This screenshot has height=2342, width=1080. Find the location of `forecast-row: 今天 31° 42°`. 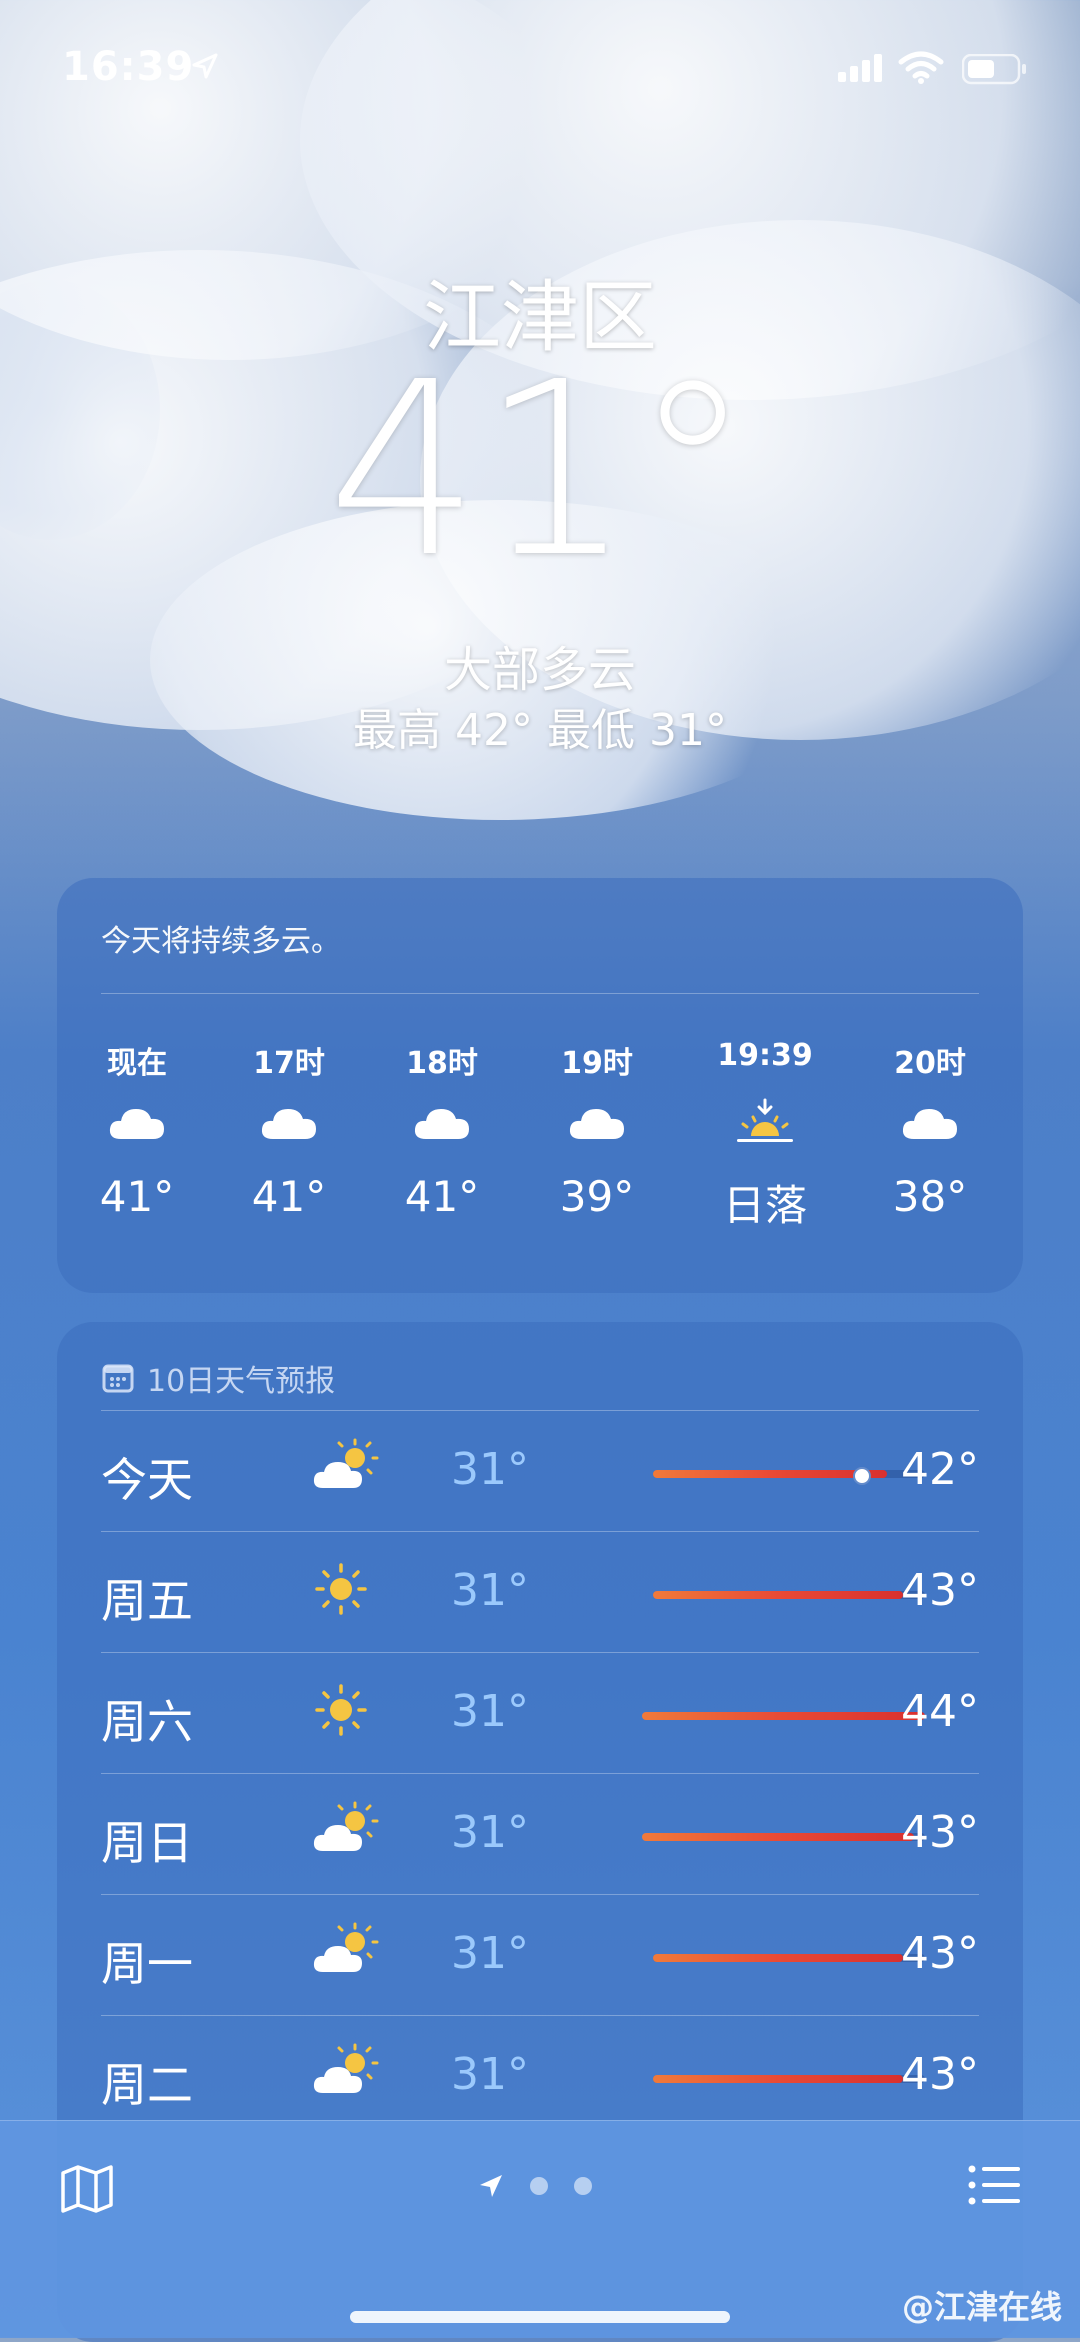

forecast-row: 今天 31° 42° is located at coordinates (540, 1470).